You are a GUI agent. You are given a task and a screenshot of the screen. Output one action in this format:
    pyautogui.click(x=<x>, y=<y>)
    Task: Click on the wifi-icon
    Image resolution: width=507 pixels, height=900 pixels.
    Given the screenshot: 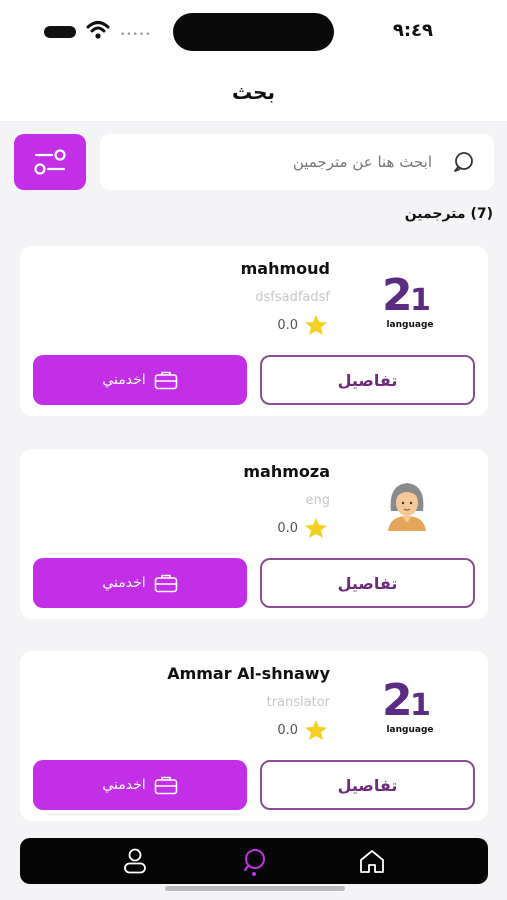 What is the action you would take?
    pyautogui.click(x=98, y=30)
    